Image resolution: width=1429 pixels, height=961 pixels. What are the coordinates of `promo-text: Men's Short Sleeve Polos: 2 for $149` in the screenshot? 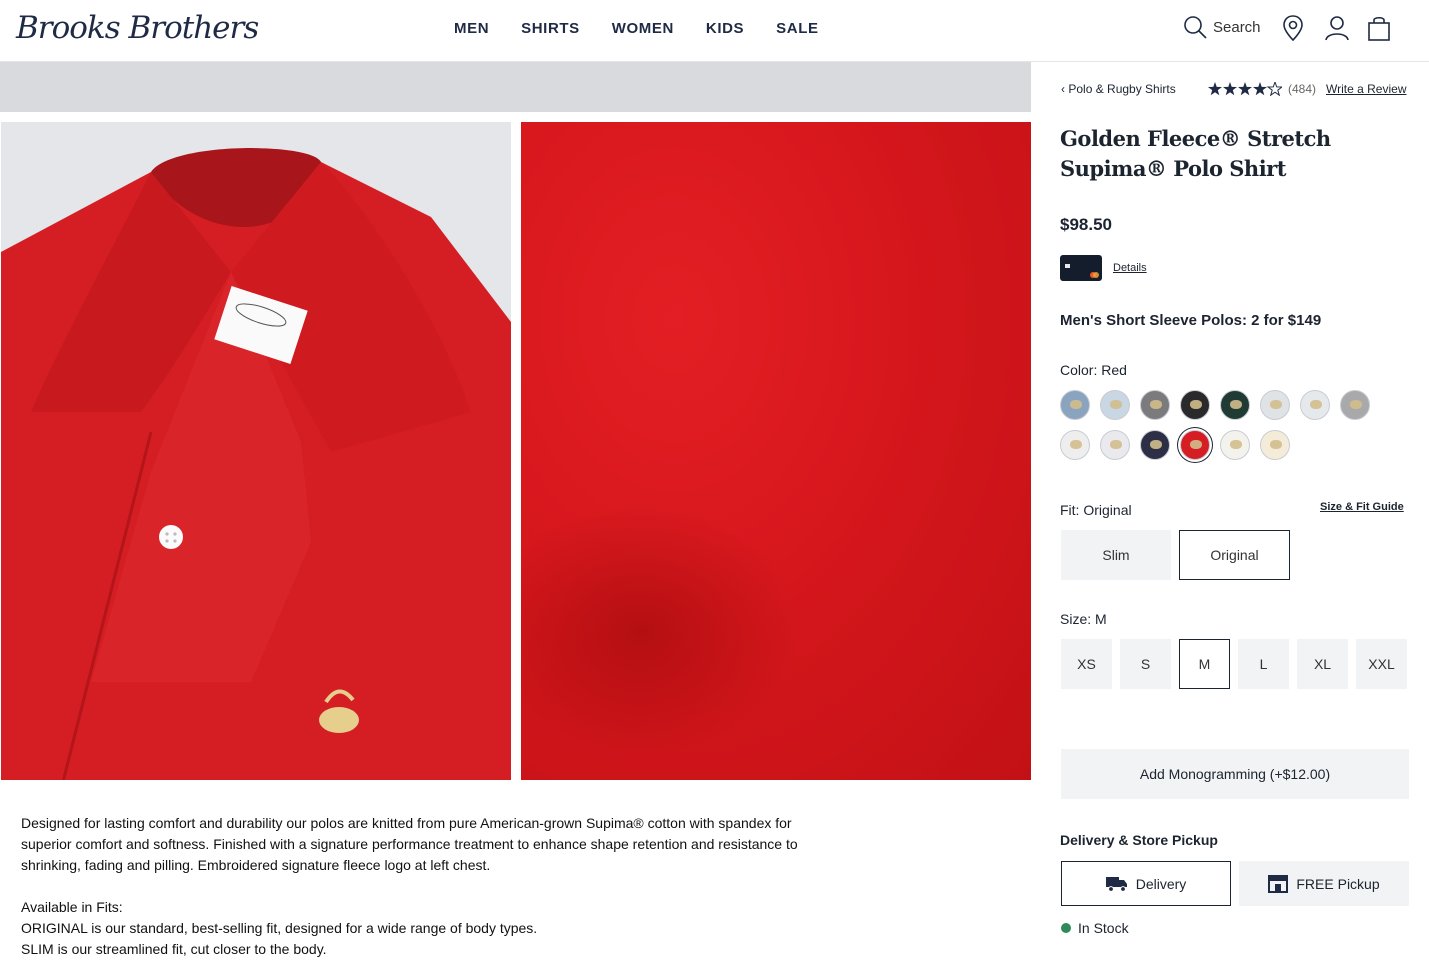 It's located at (1191, 320).